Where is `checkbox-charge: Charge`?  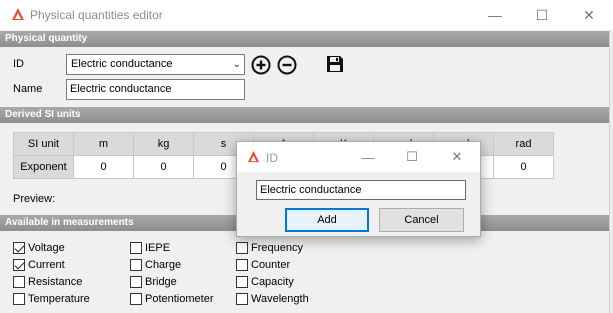 checkbox-charge: Charge is located at coordinates (180, 264).